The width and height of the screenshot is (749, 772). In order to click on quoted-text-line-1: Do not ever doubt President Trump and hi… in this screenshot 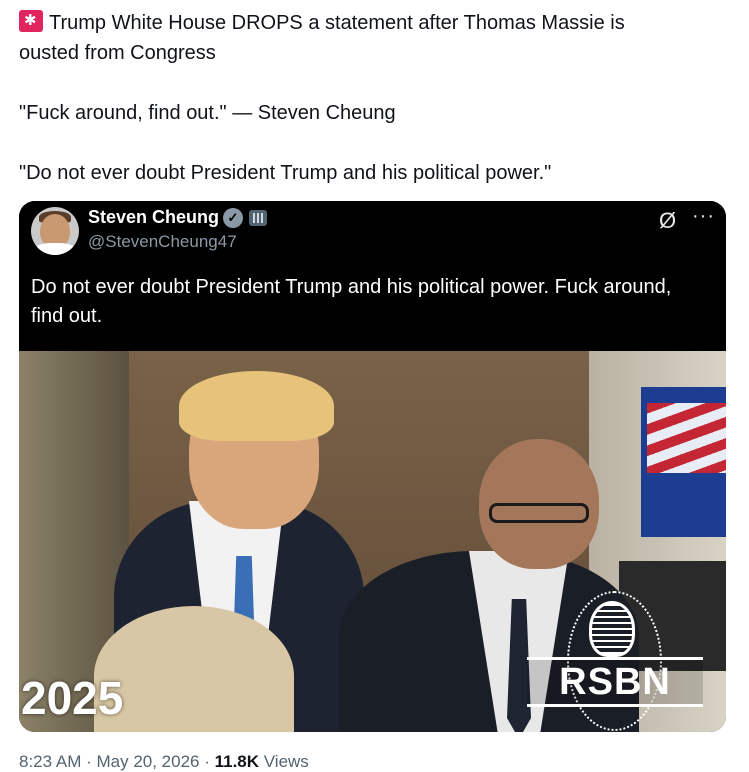, I will do `click(351, 287)`.